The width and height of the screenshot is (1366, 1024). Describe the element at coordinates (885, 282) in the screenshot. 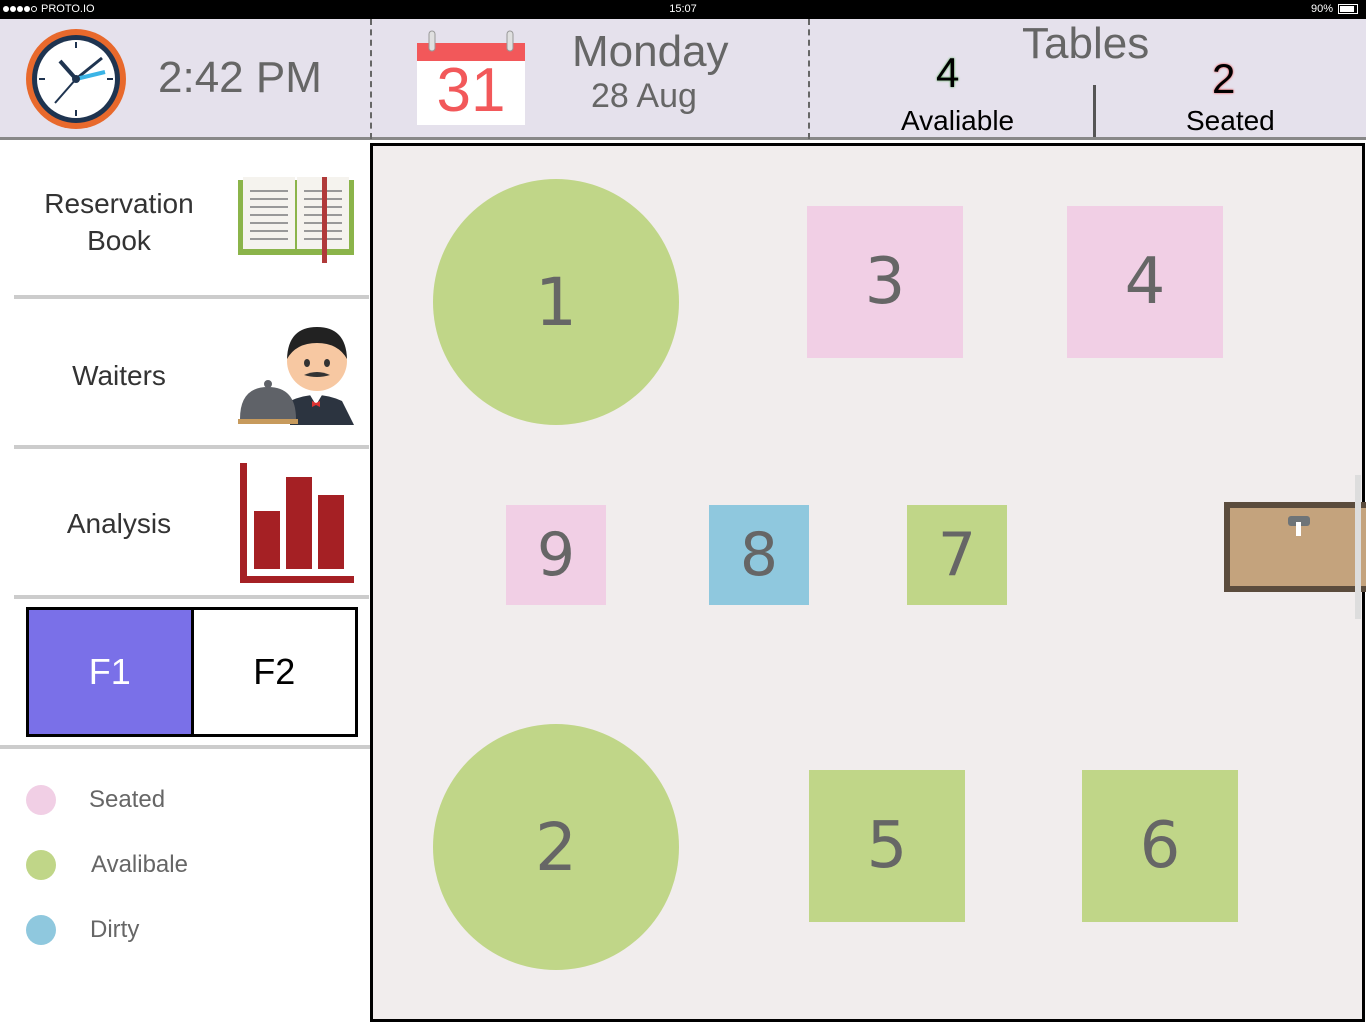

I see `table-3: 3` at that location.